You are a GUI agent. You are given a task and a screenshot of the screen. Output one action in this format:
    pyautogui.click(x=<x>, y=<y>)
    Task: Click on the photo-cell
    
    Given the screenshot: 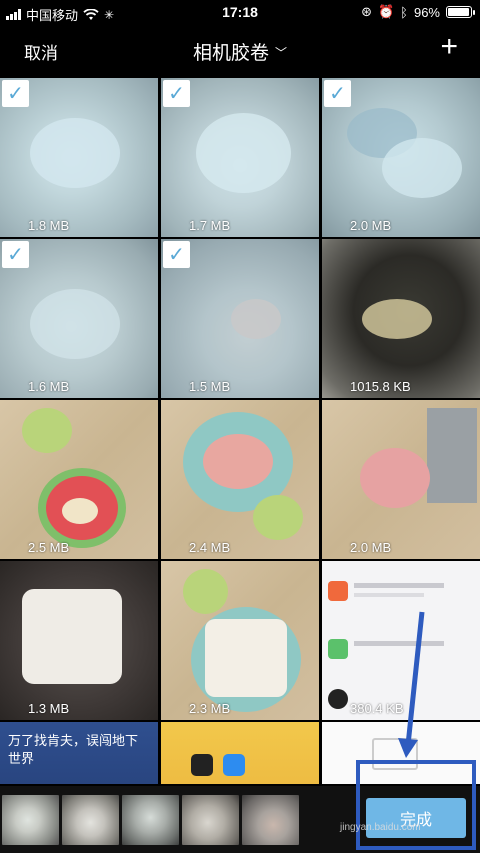 What is the action you would take?
    pyautogui.click(x=240, y=753)
    